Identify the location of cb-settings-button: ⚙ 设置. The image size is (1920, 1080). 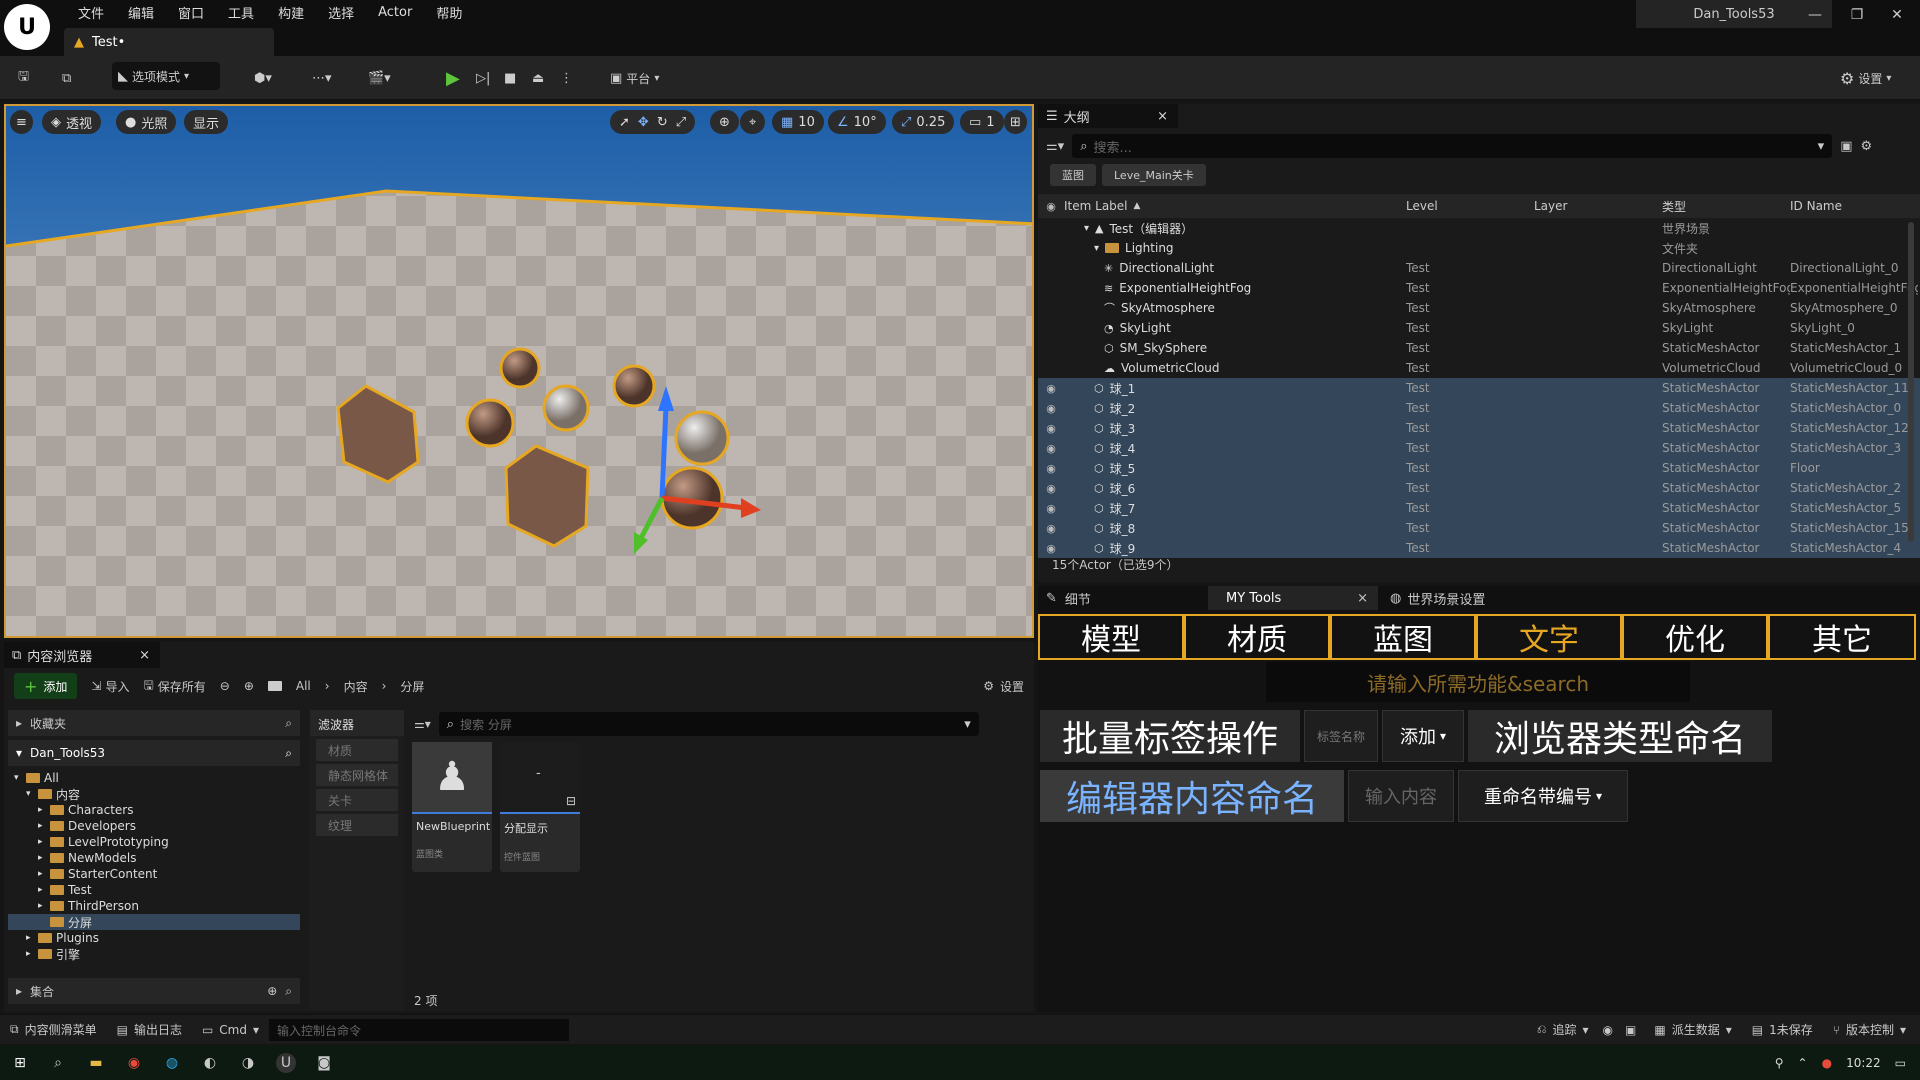
(1003, 686).